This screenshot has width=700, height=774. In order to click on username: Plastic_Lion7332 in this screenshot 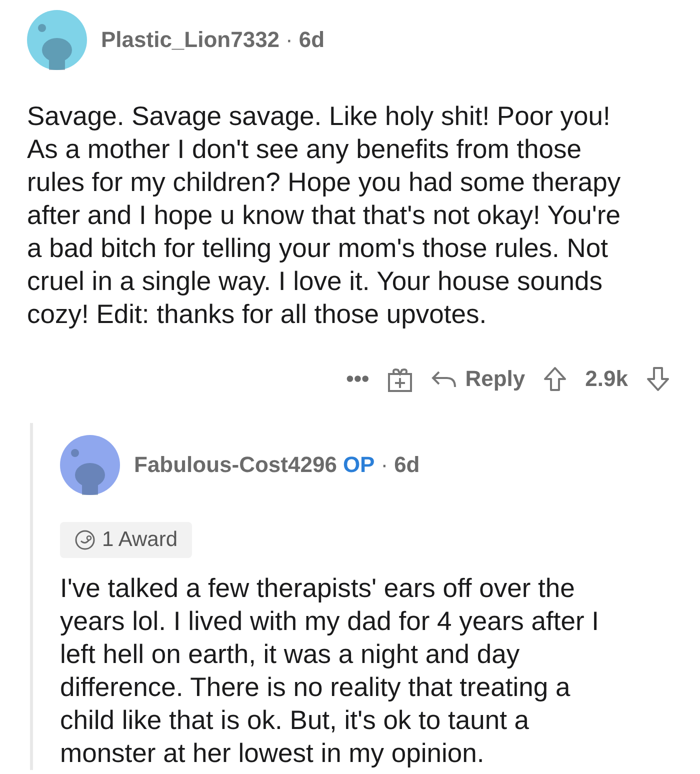, I will do `click(190, 40)`.